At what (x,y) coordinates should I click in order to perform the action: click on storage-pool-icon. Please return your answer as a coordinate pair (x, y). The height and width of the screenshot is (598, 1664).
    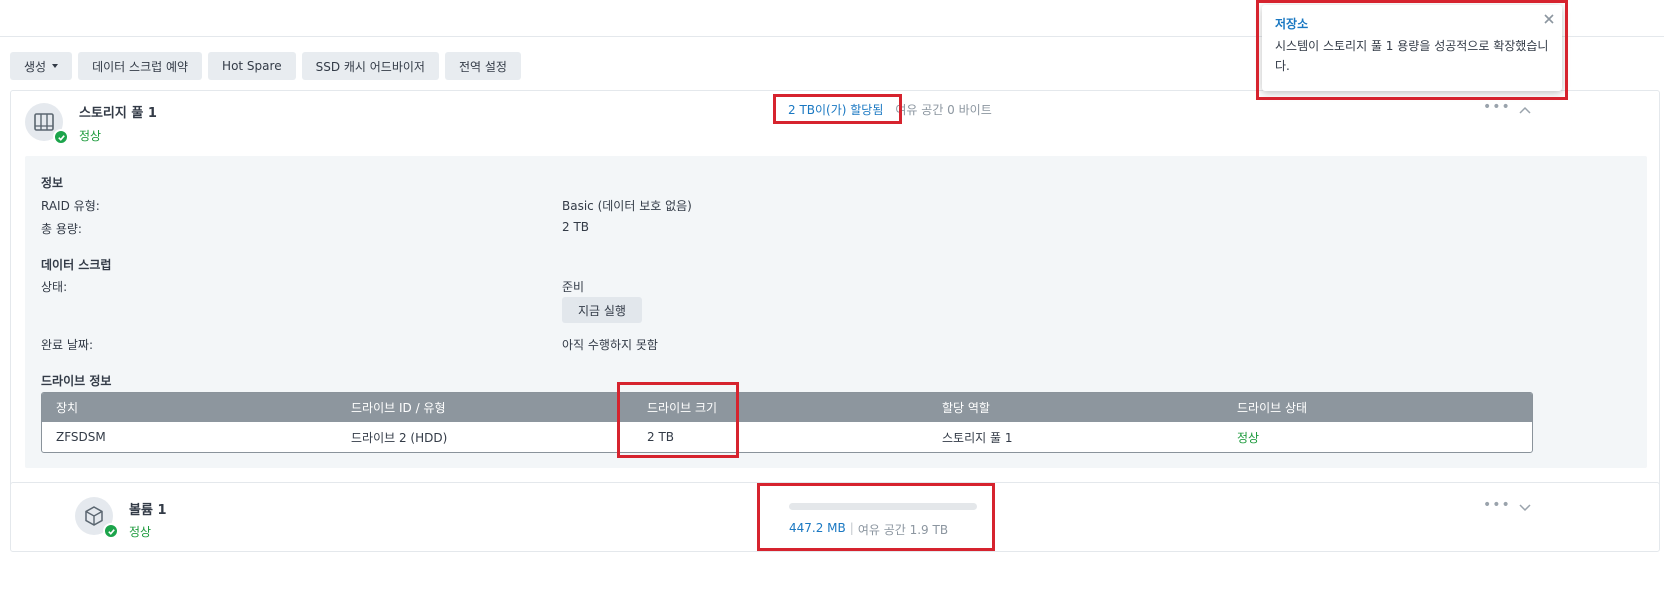
    Looking at the image, I should click on (47, 124).